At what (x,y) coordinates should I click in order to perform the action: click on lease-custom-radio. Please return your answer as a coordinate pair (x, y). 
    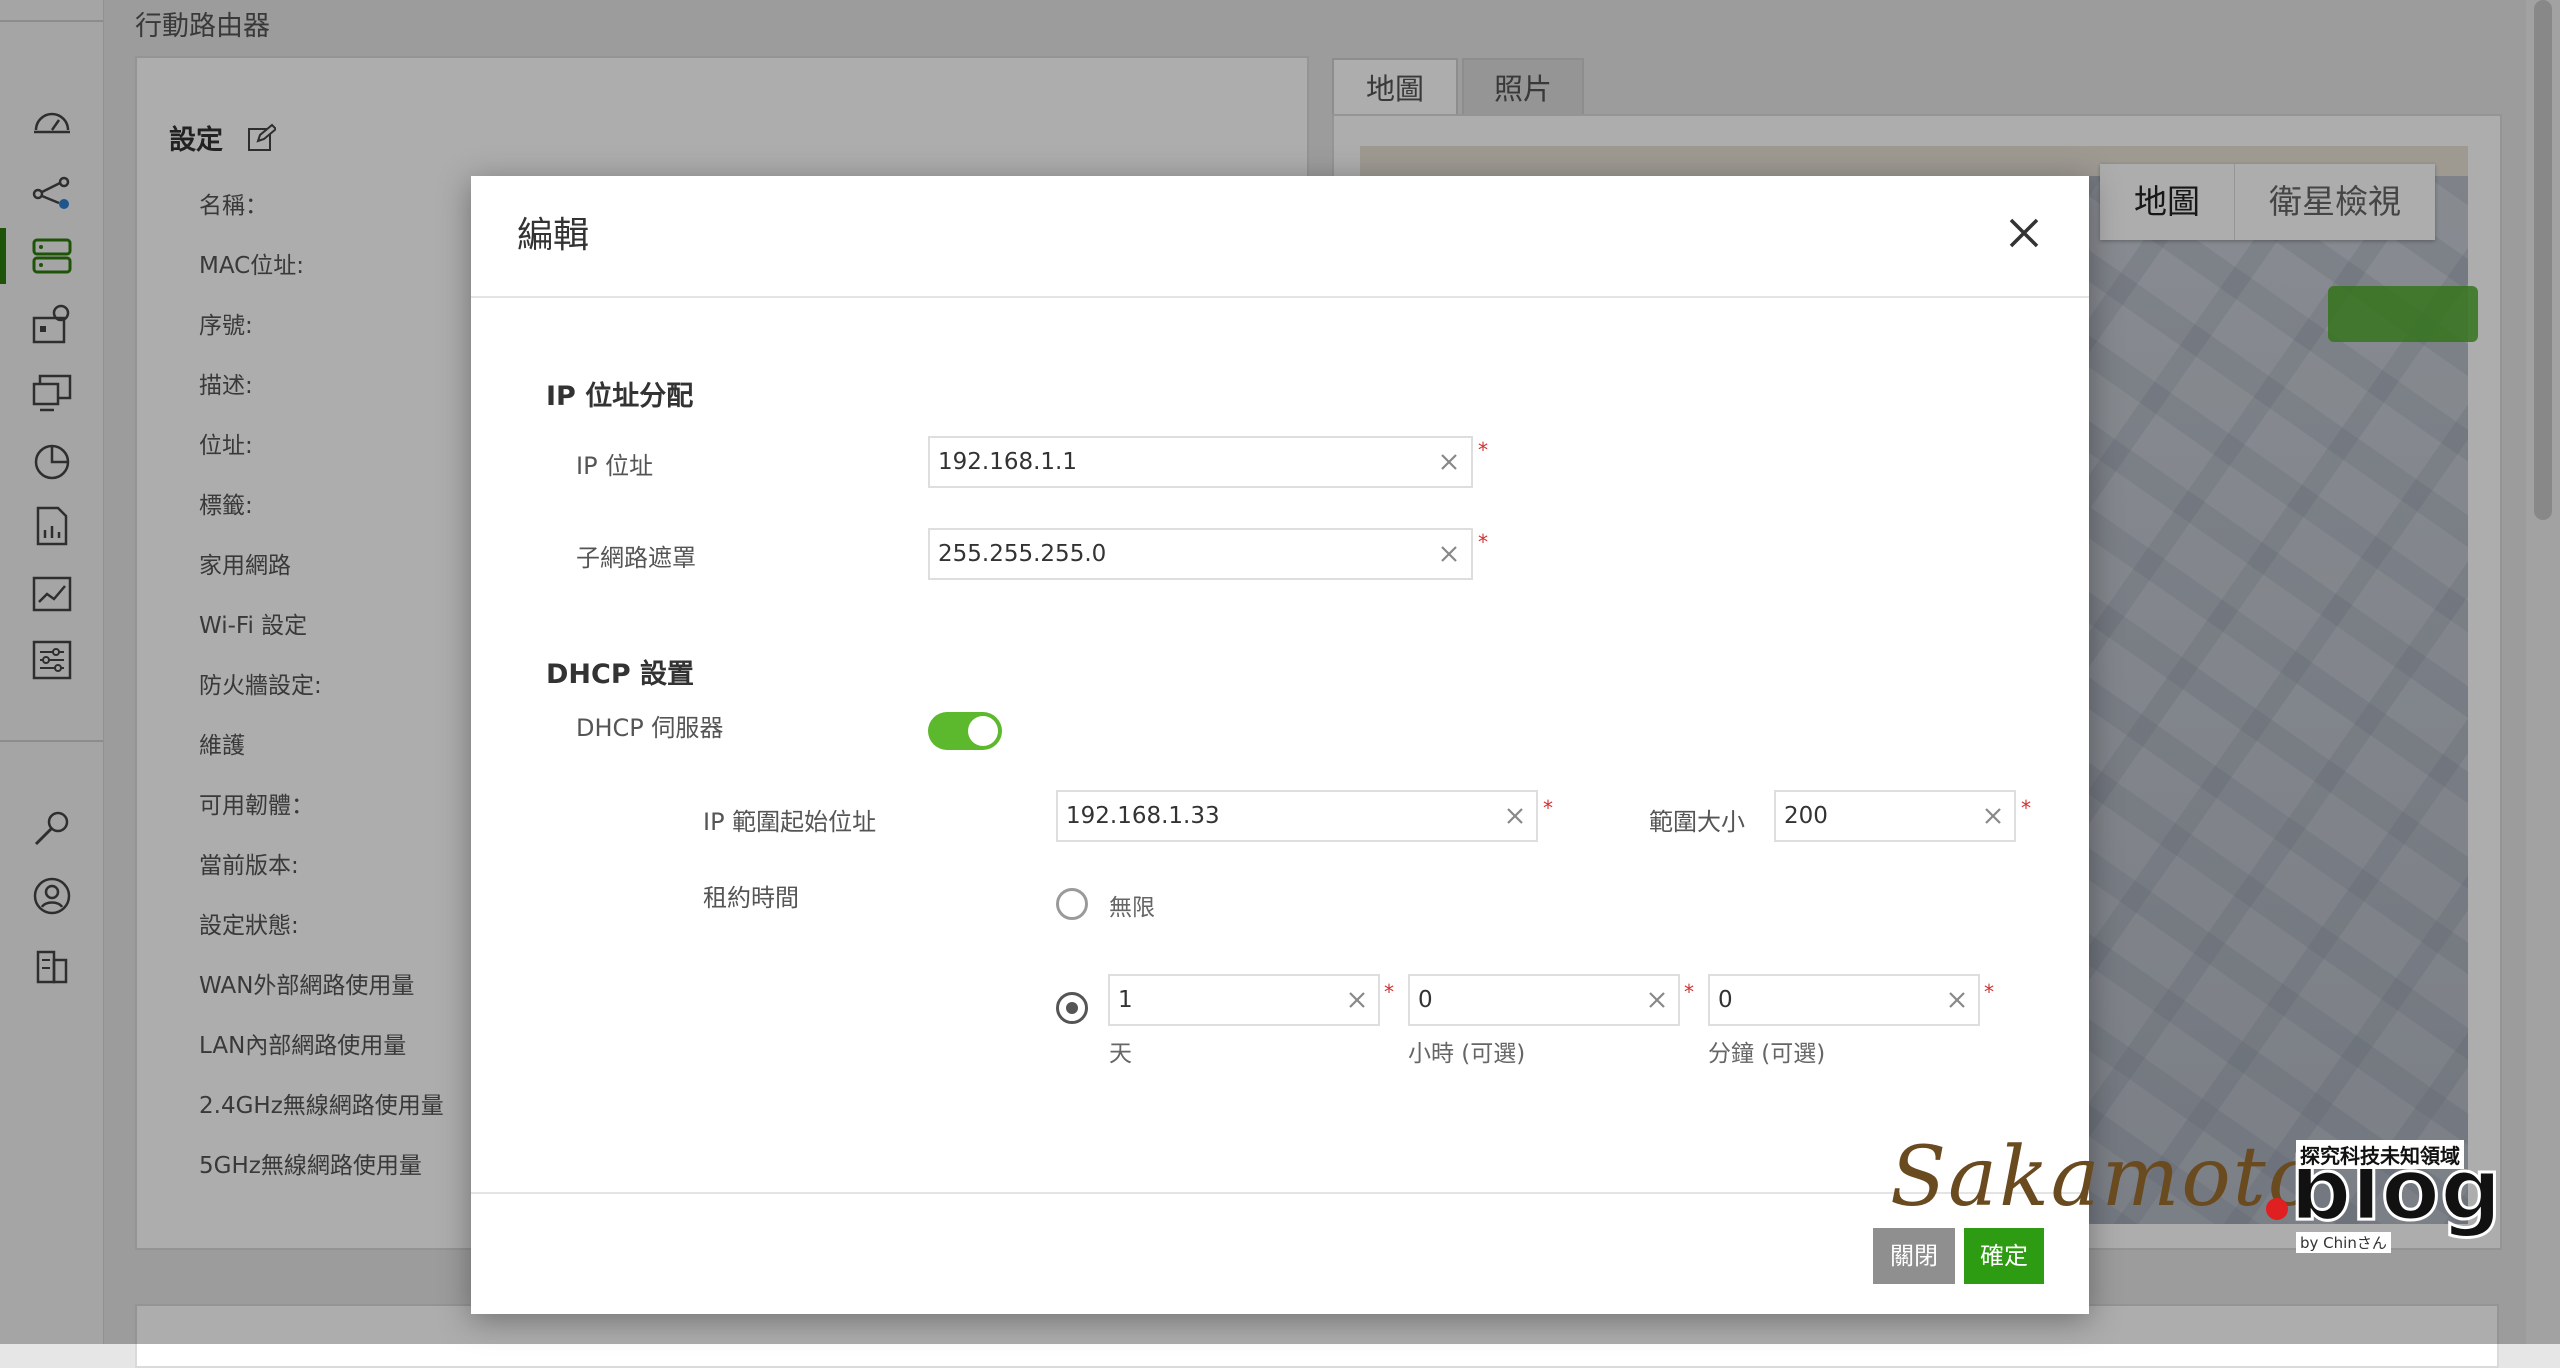
    Looking at the image, I should click on (1072, 1008).